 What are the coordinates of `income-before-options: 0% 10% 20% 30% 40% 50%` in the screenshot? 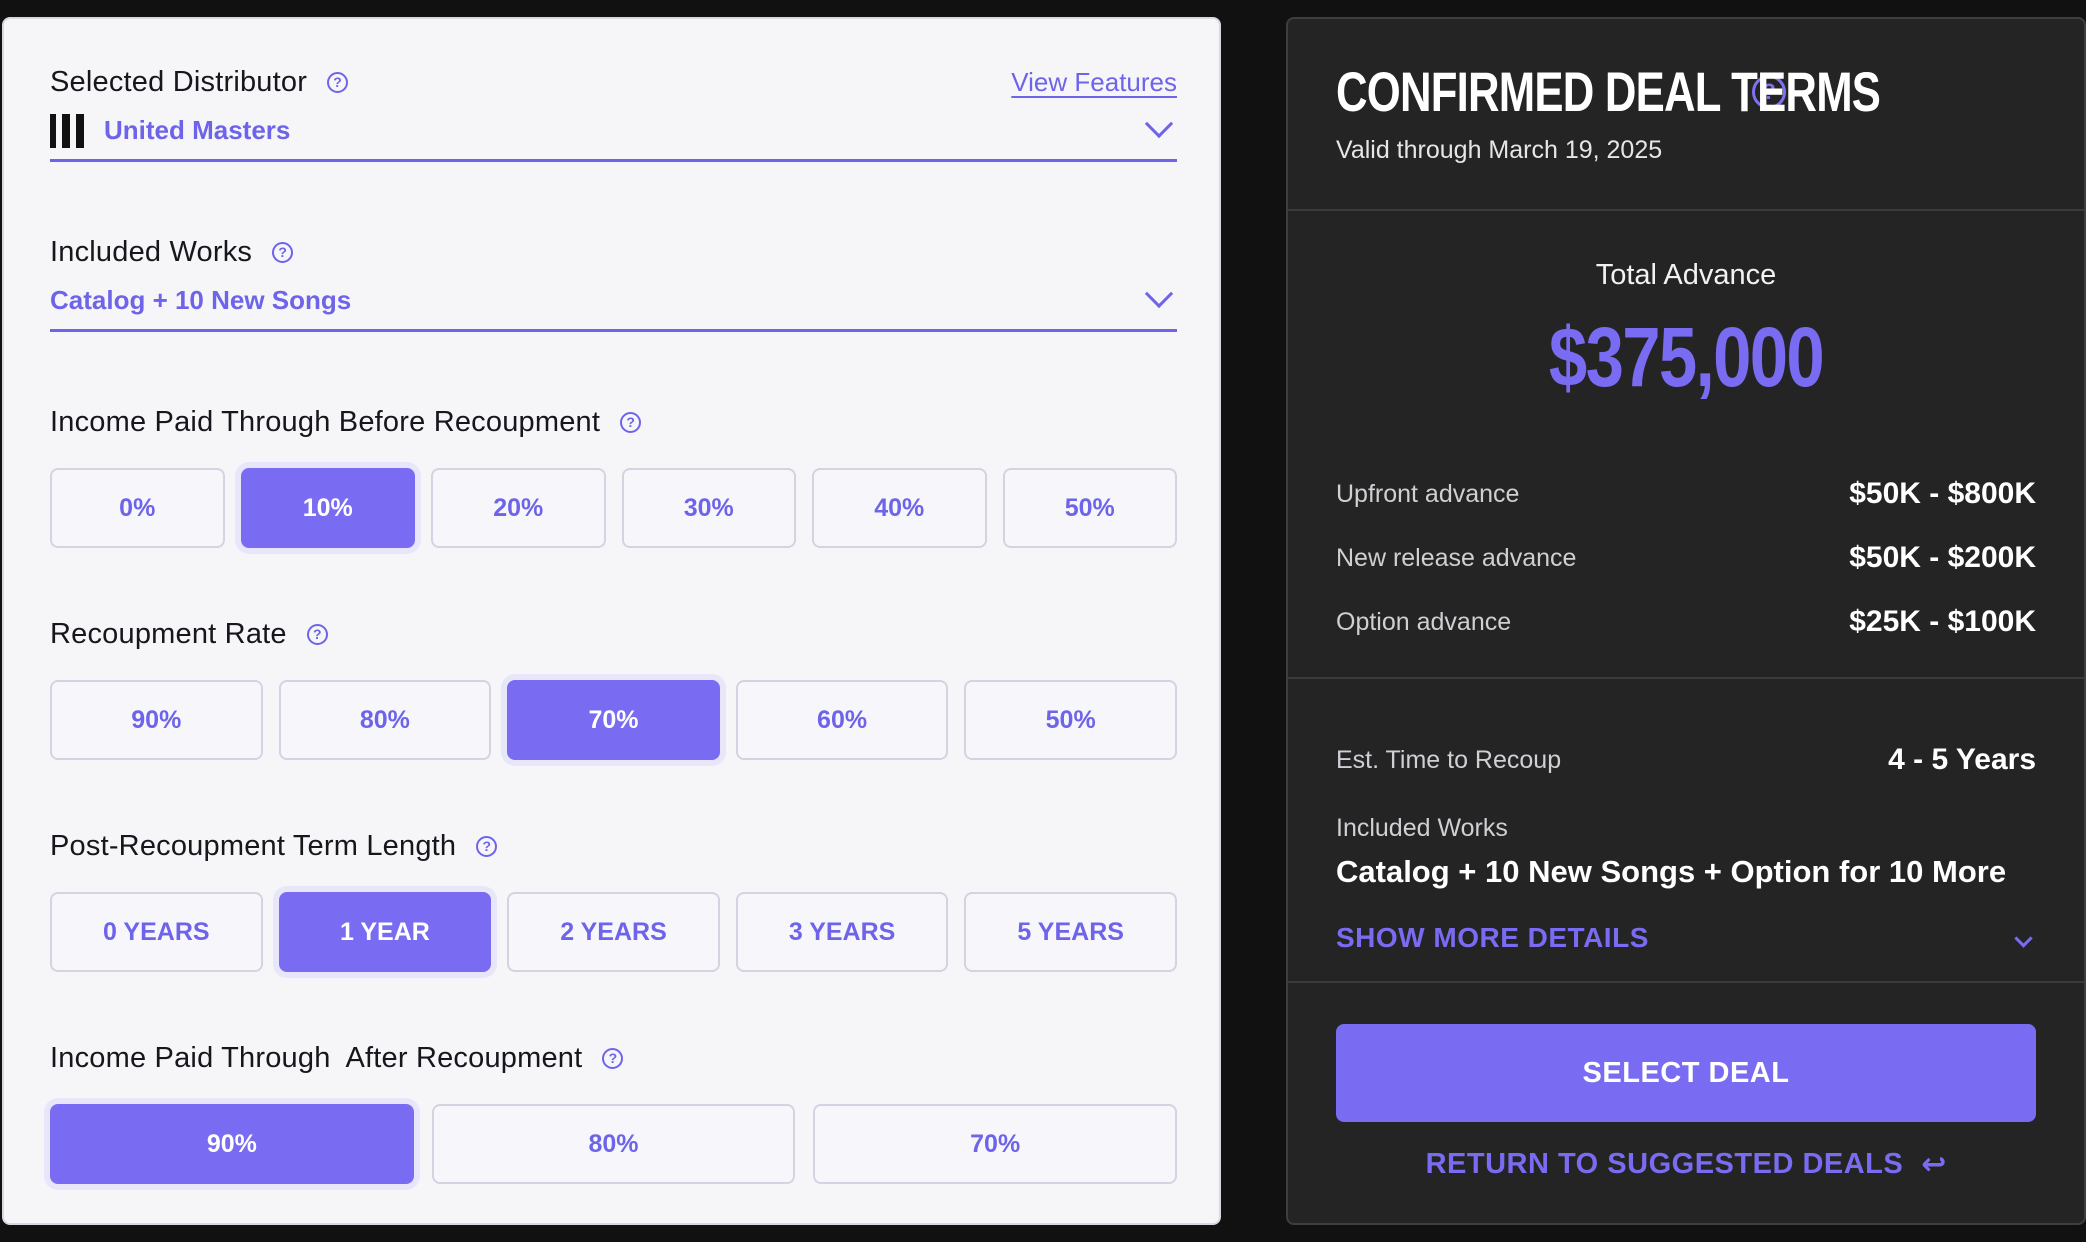 It's located at (613, 508).